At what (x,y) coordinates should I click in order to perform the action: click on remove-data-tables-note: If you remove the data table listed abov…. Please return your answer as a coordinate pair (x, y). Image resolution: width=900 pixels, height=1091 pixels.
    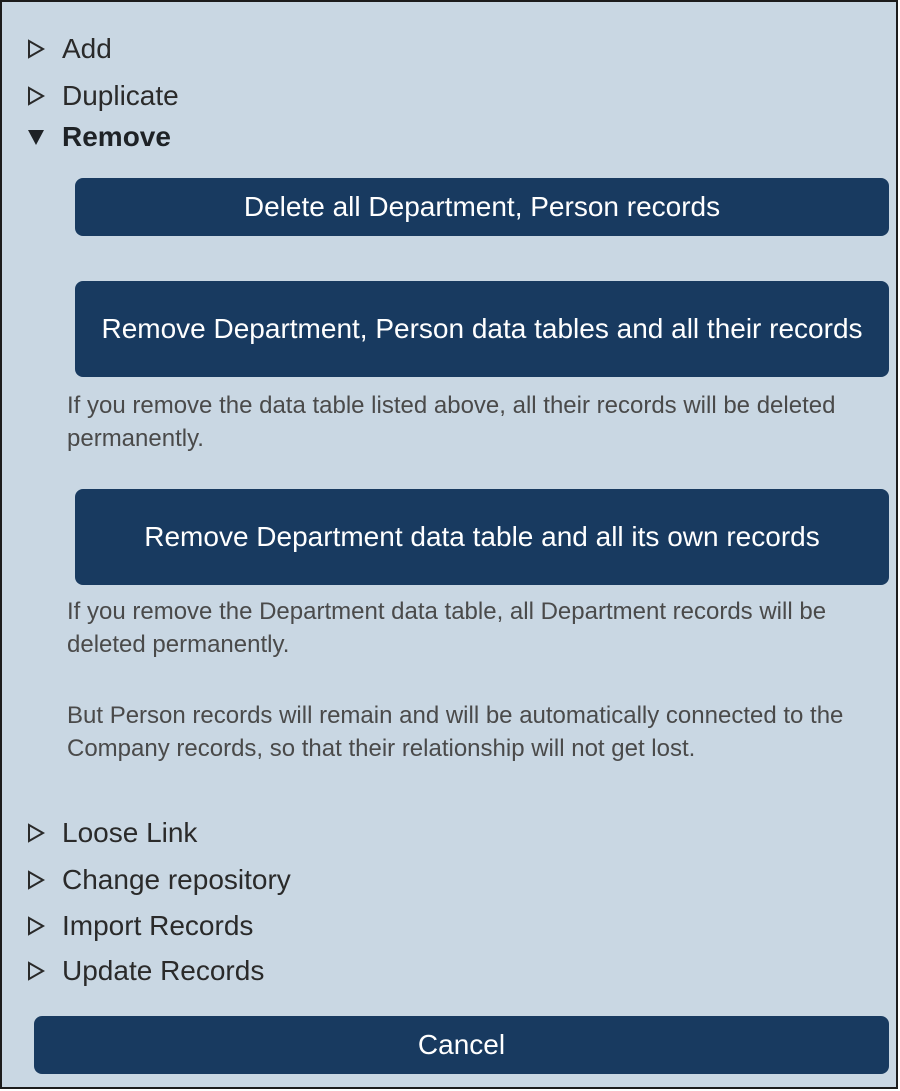
    Looking at the image, I should click on (451, 422).